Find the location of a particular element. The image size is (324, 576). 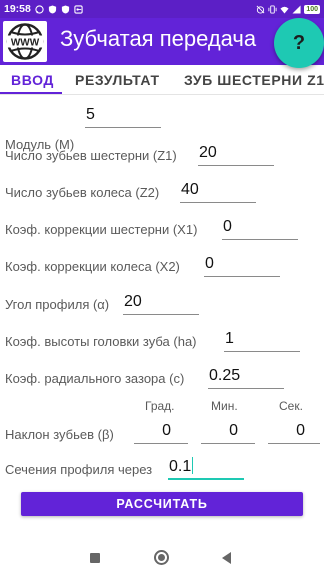

section-input: 0.1 is located at coordinates (206, 468).